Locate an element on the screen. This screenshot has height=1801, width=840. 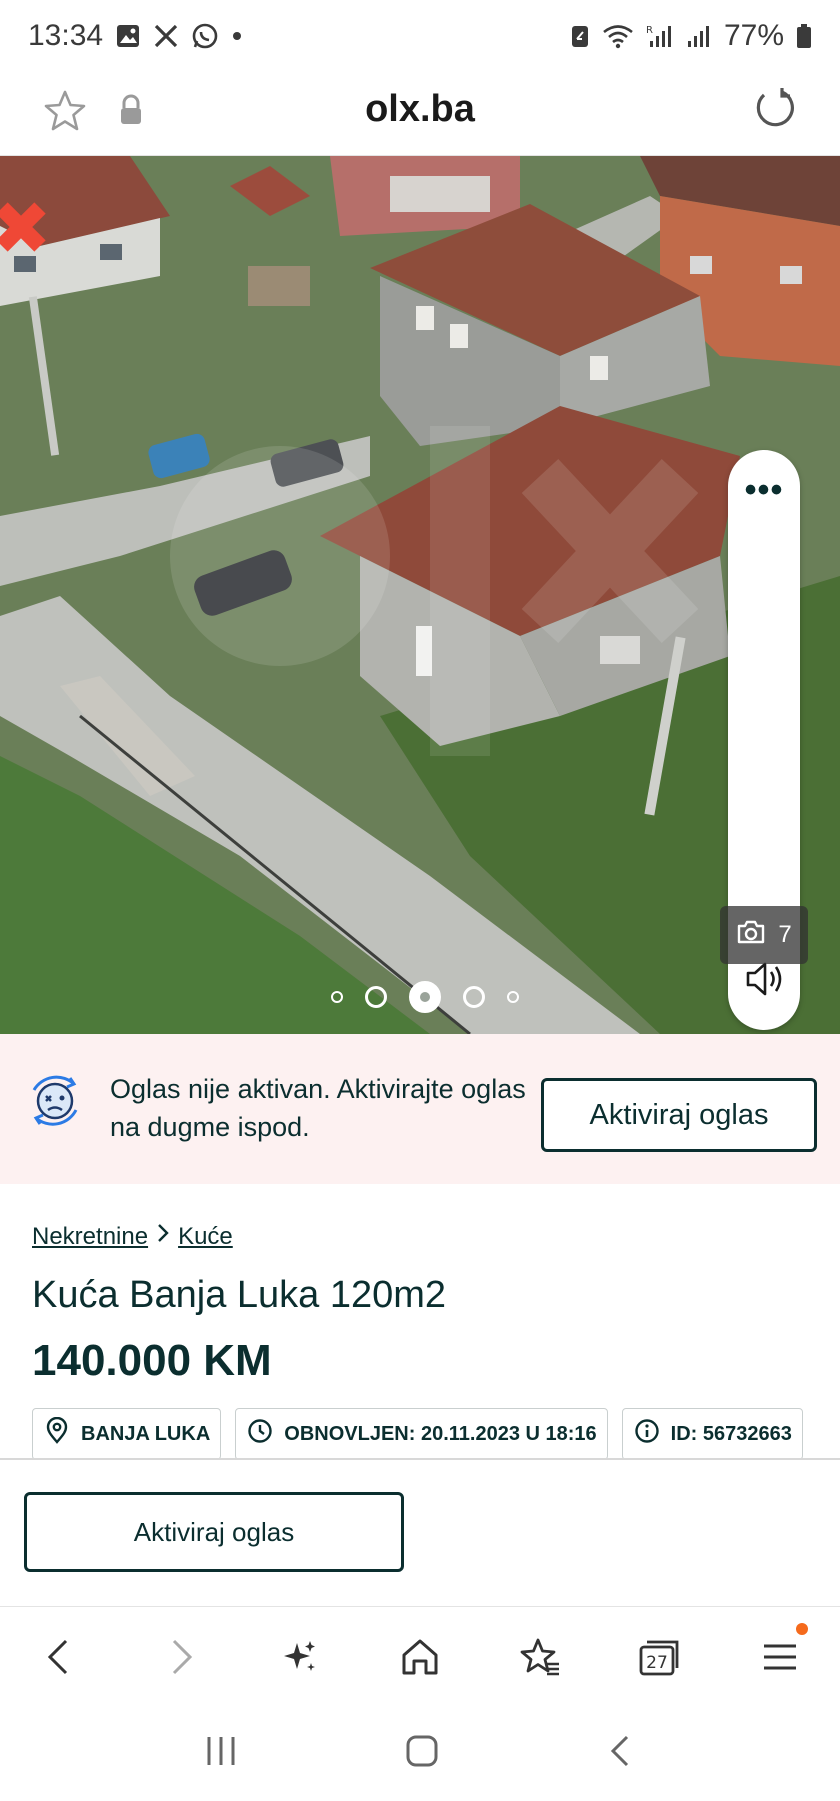
bookmarks-icon is located at coordinates (540, 1657).